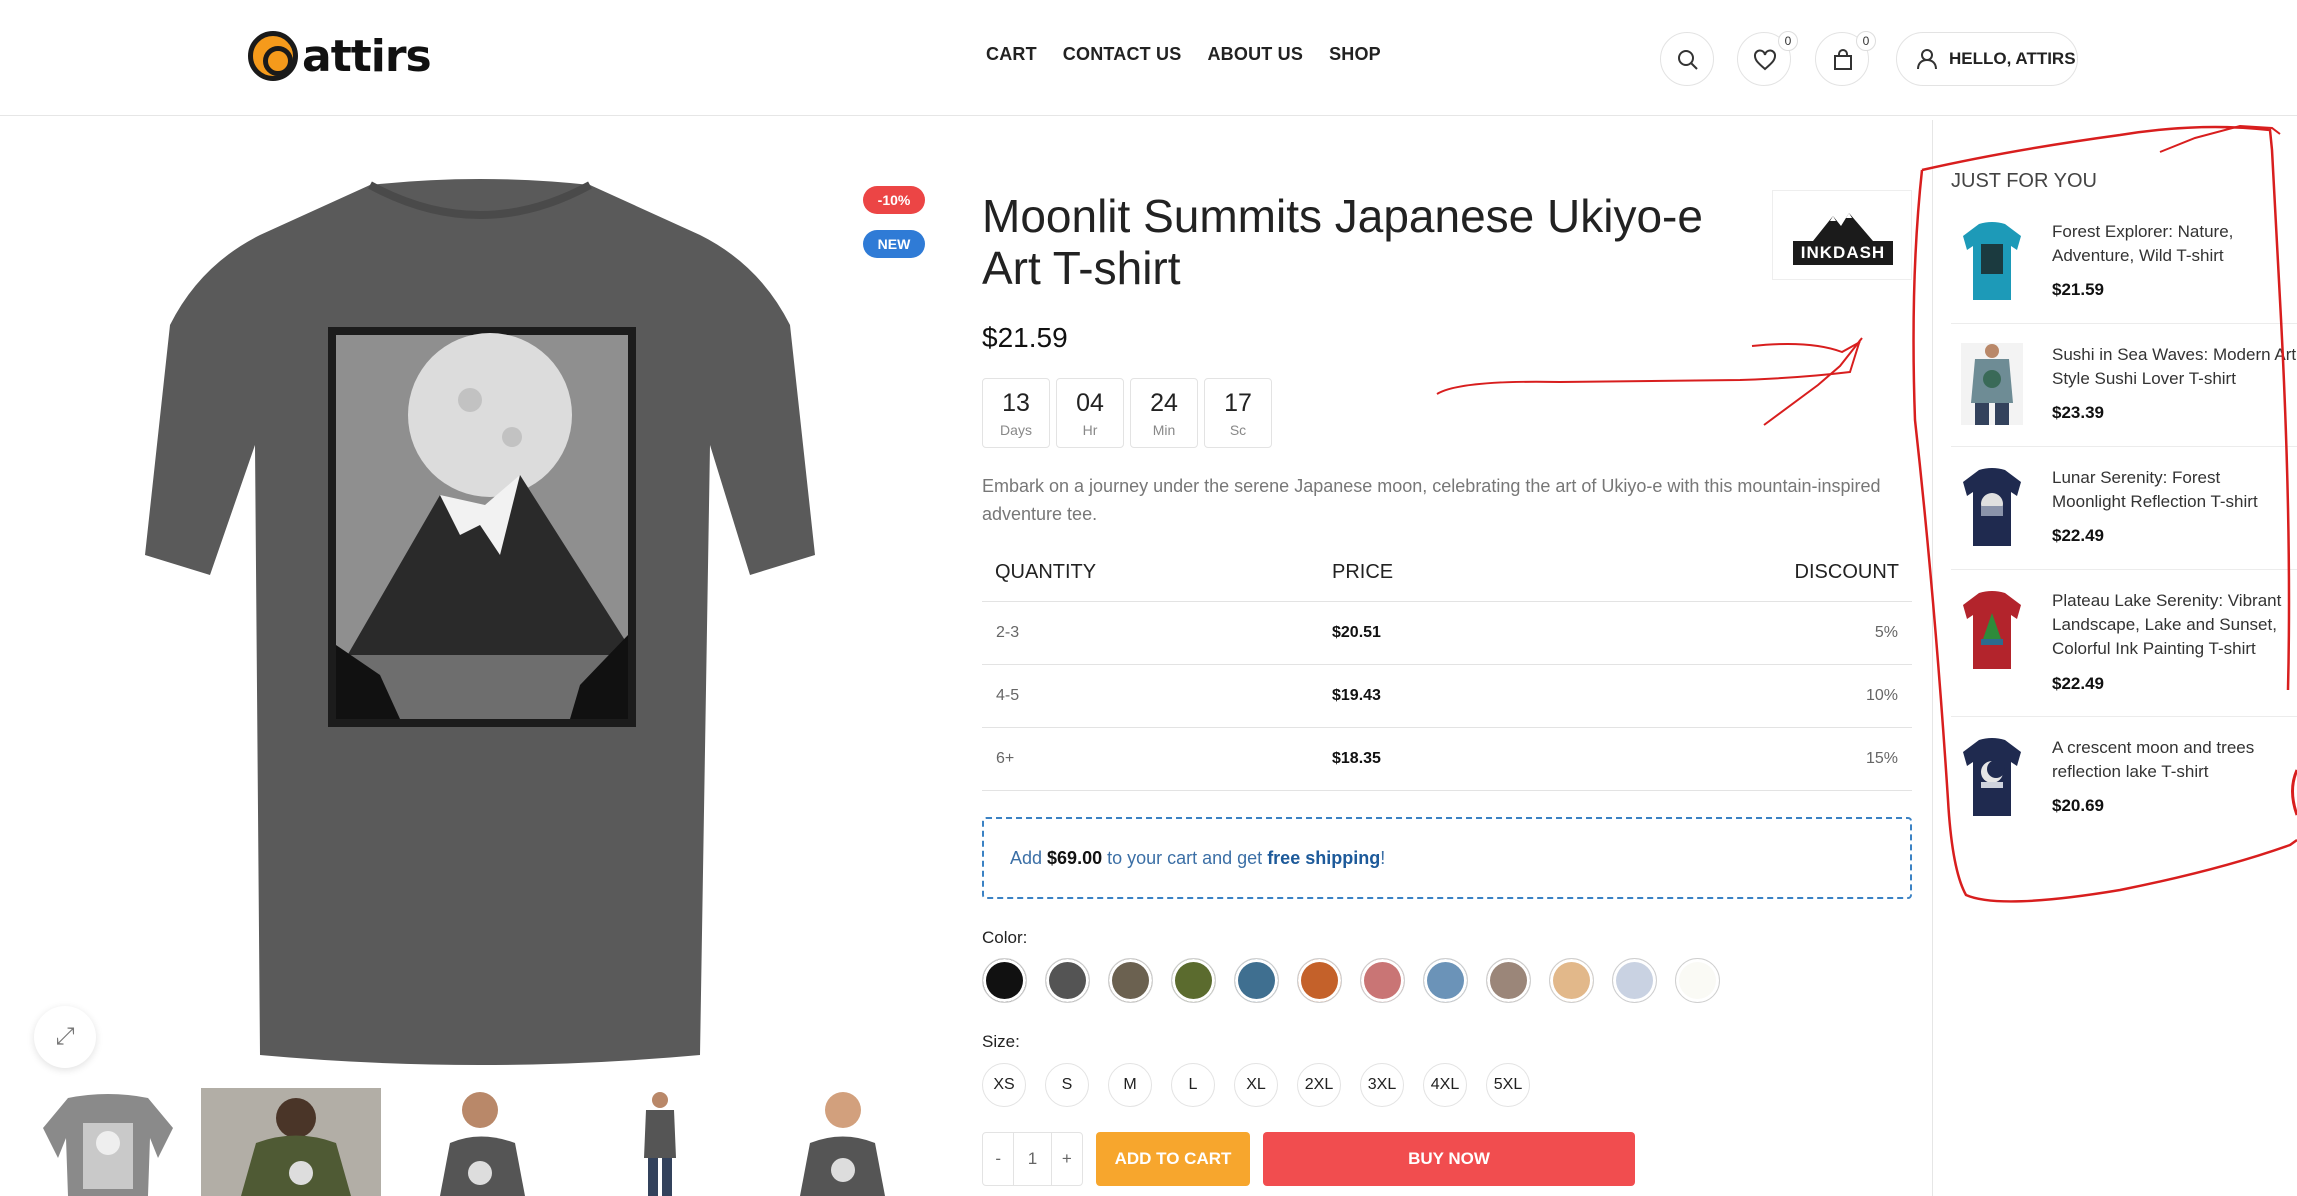 The image size is (2297, 1196). What do you see at coordinates (1382, 1085) in the screenshot?
I see `size-option: 3XL` at bounding box center [1382, 1085].